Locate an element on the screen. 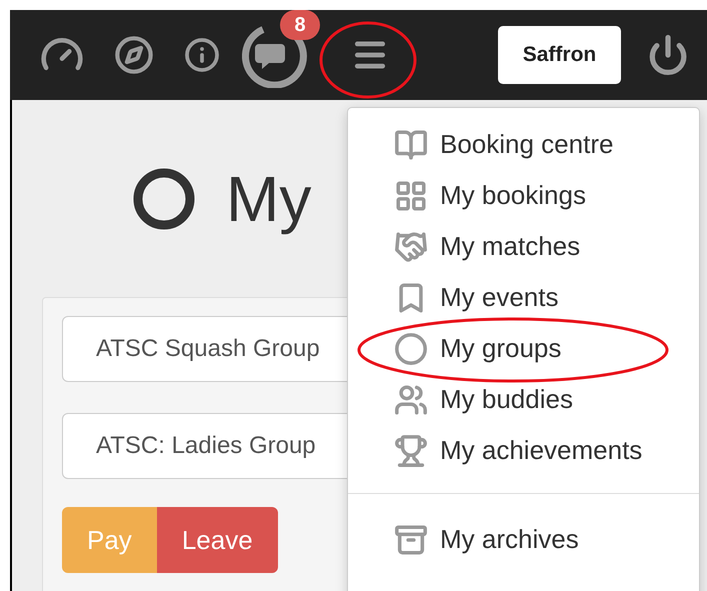 The image size is (707, 591). menu-item: My bookings is located at coordinates (467, 195).